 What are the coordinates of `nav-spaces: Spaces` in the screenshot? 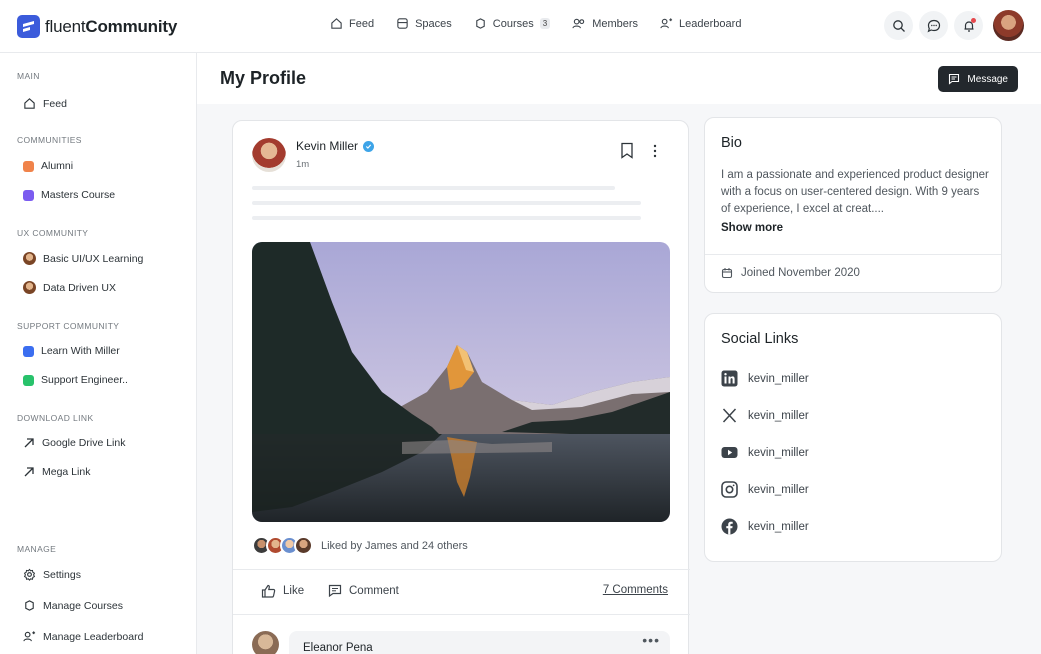 It's located at (424, 23).